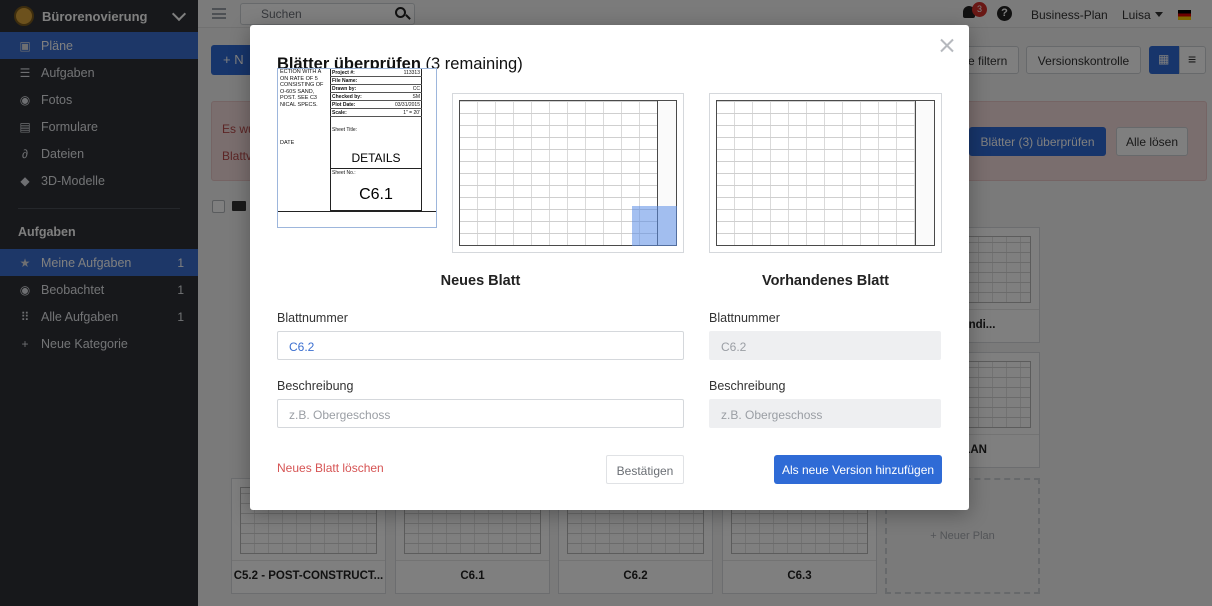 The image size is (1212, 606). What do you see at coordinates (376, 194) in the screenshot?
I see `sheet-number-value: C6.1` at bounding box center [376, 194].